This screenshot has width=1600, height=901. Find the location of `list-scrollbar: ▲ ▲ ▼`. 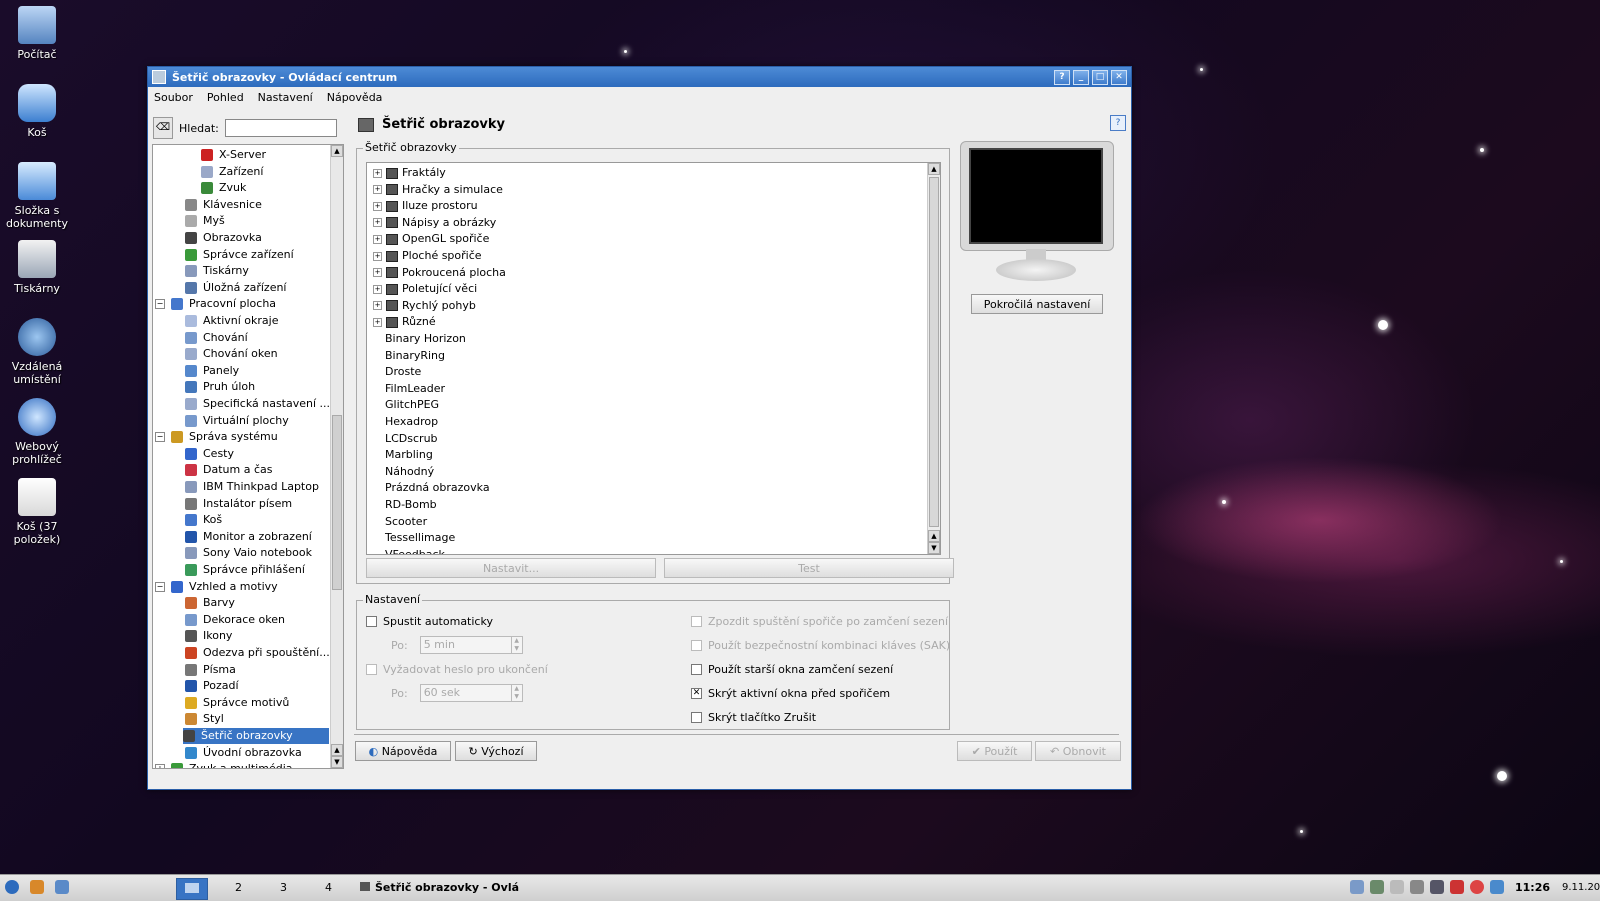

list-scrollbar: ▲ ▲ ▼ is located at coordinates (933, 358).